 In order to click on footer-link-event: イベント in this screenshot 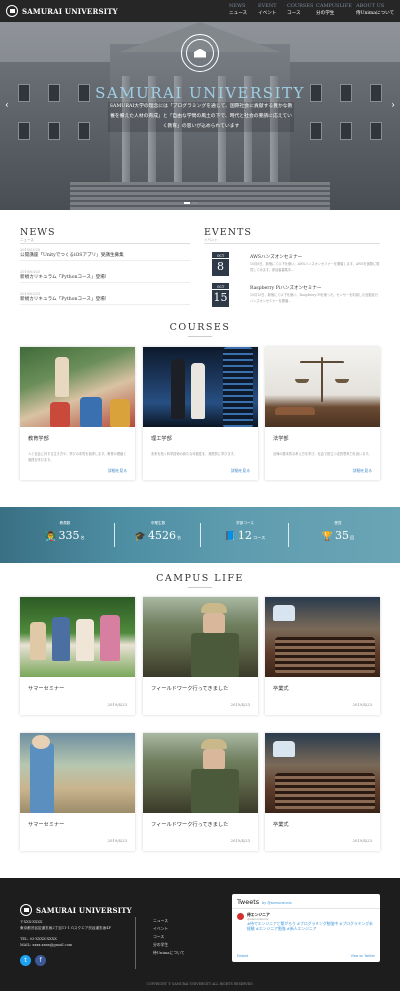, I will do `click(160, 929)`.